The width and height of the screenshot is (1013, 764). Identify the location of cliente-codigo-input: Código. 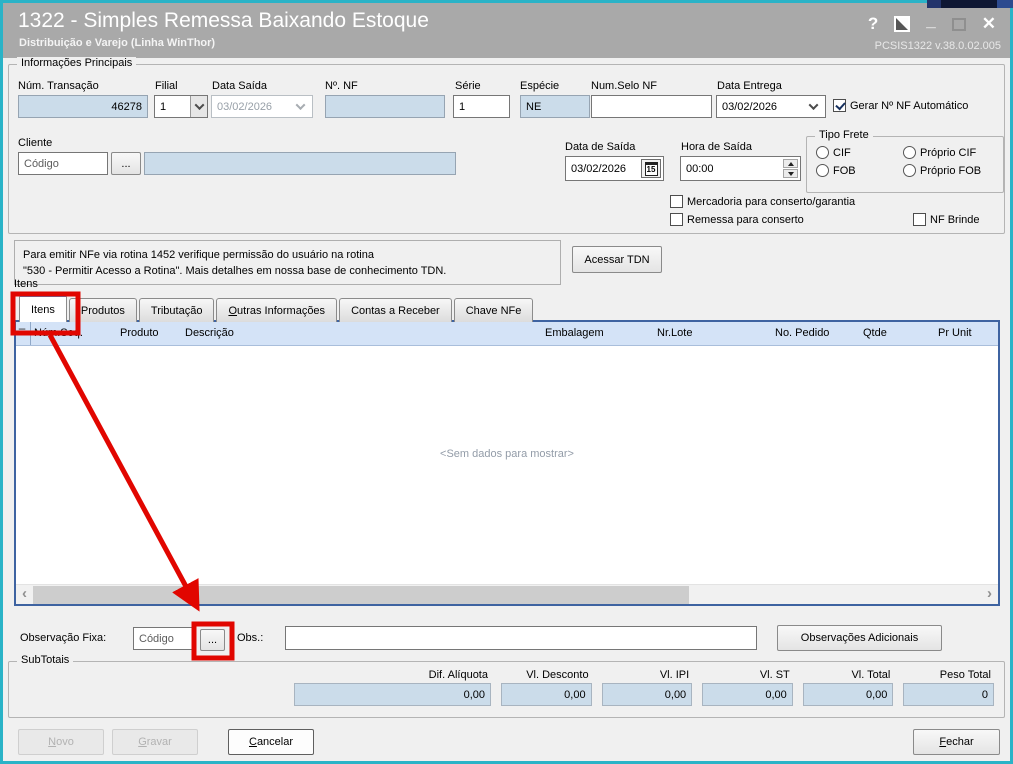
(63, 163).